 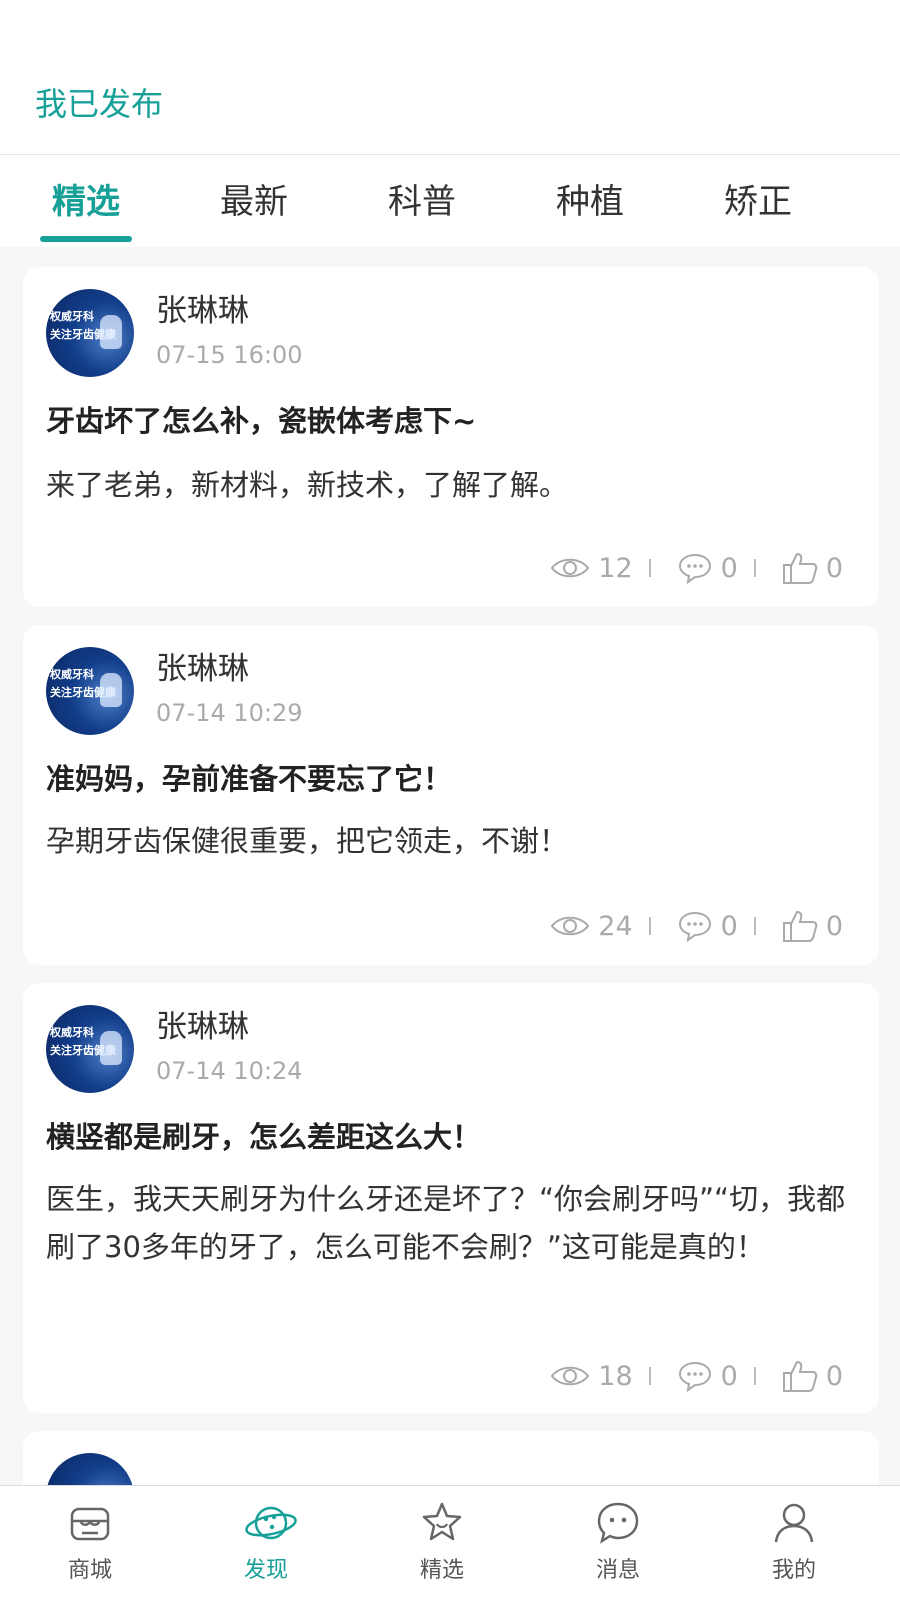 I want to click on nav-store: 商城, so click(x=90, y=1543).